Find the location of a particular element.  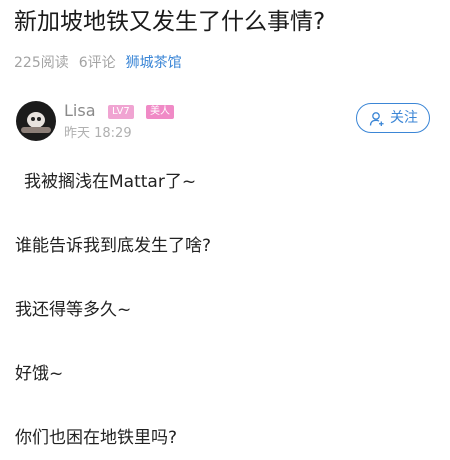

comment-count: 6评论 is located at coordinates (97, 63).